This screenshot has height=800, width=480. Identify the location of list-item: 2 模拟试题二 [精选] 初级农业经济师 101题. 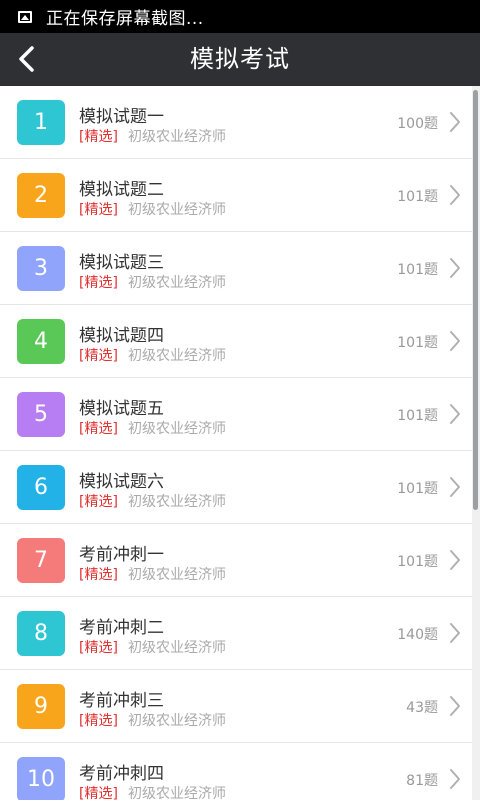
(236, 195).